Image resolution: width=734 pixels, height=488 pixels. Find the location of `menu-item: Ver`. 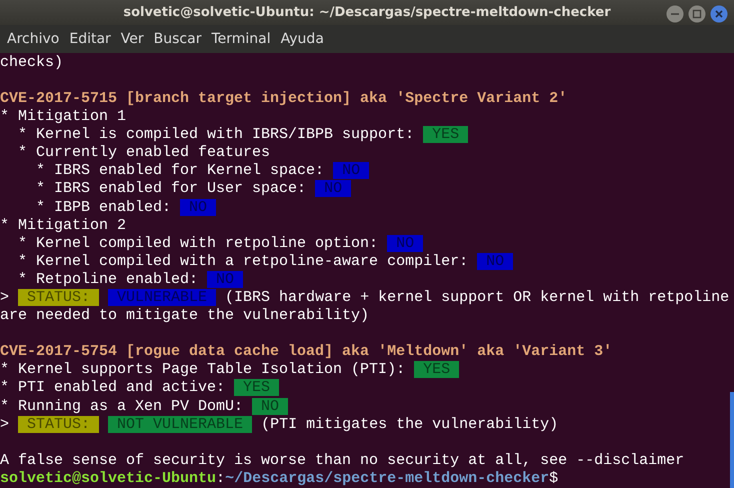

menu-item: Ver is located at coordinates (132, 39).